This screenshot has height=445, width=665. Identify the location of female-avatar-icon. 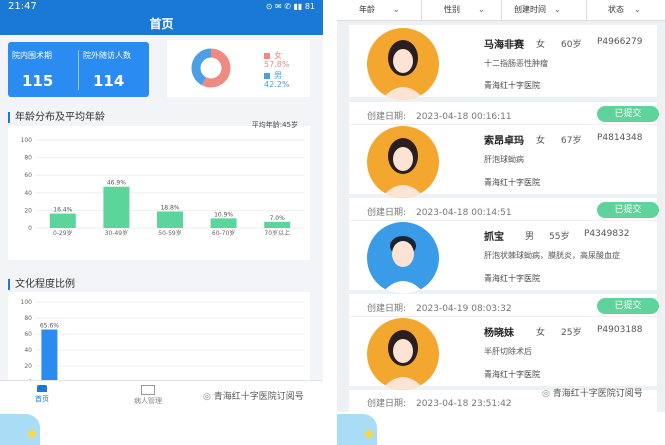
(403, 70).